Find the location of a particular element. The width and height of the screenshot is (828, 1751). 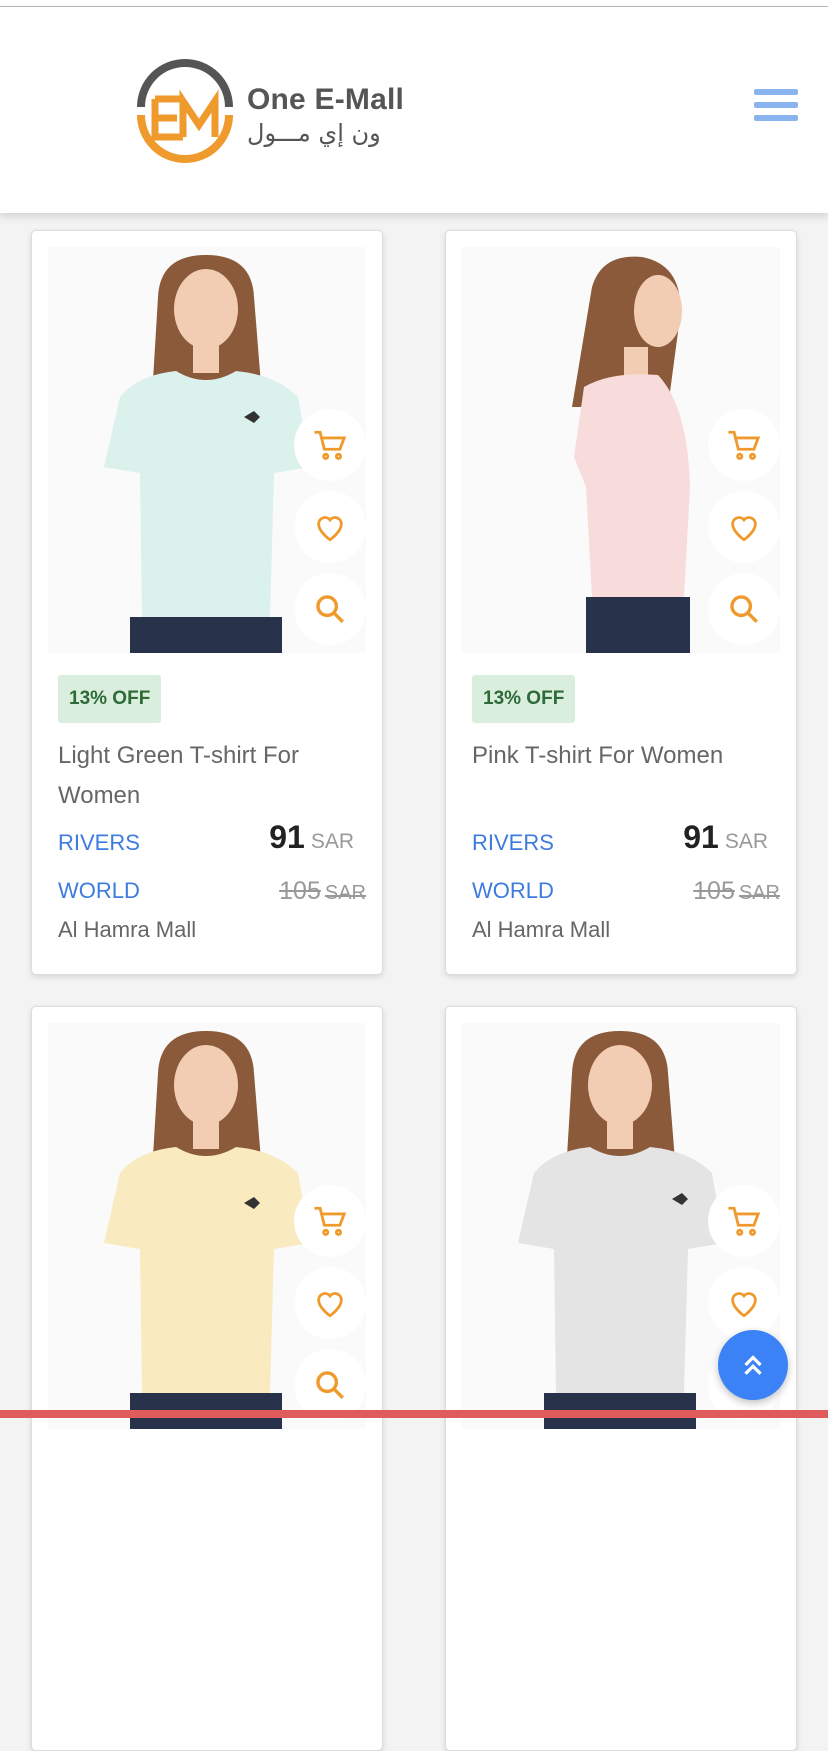

logo-arabic-name: ون إي مـــول is located at coordinates (314, 133).